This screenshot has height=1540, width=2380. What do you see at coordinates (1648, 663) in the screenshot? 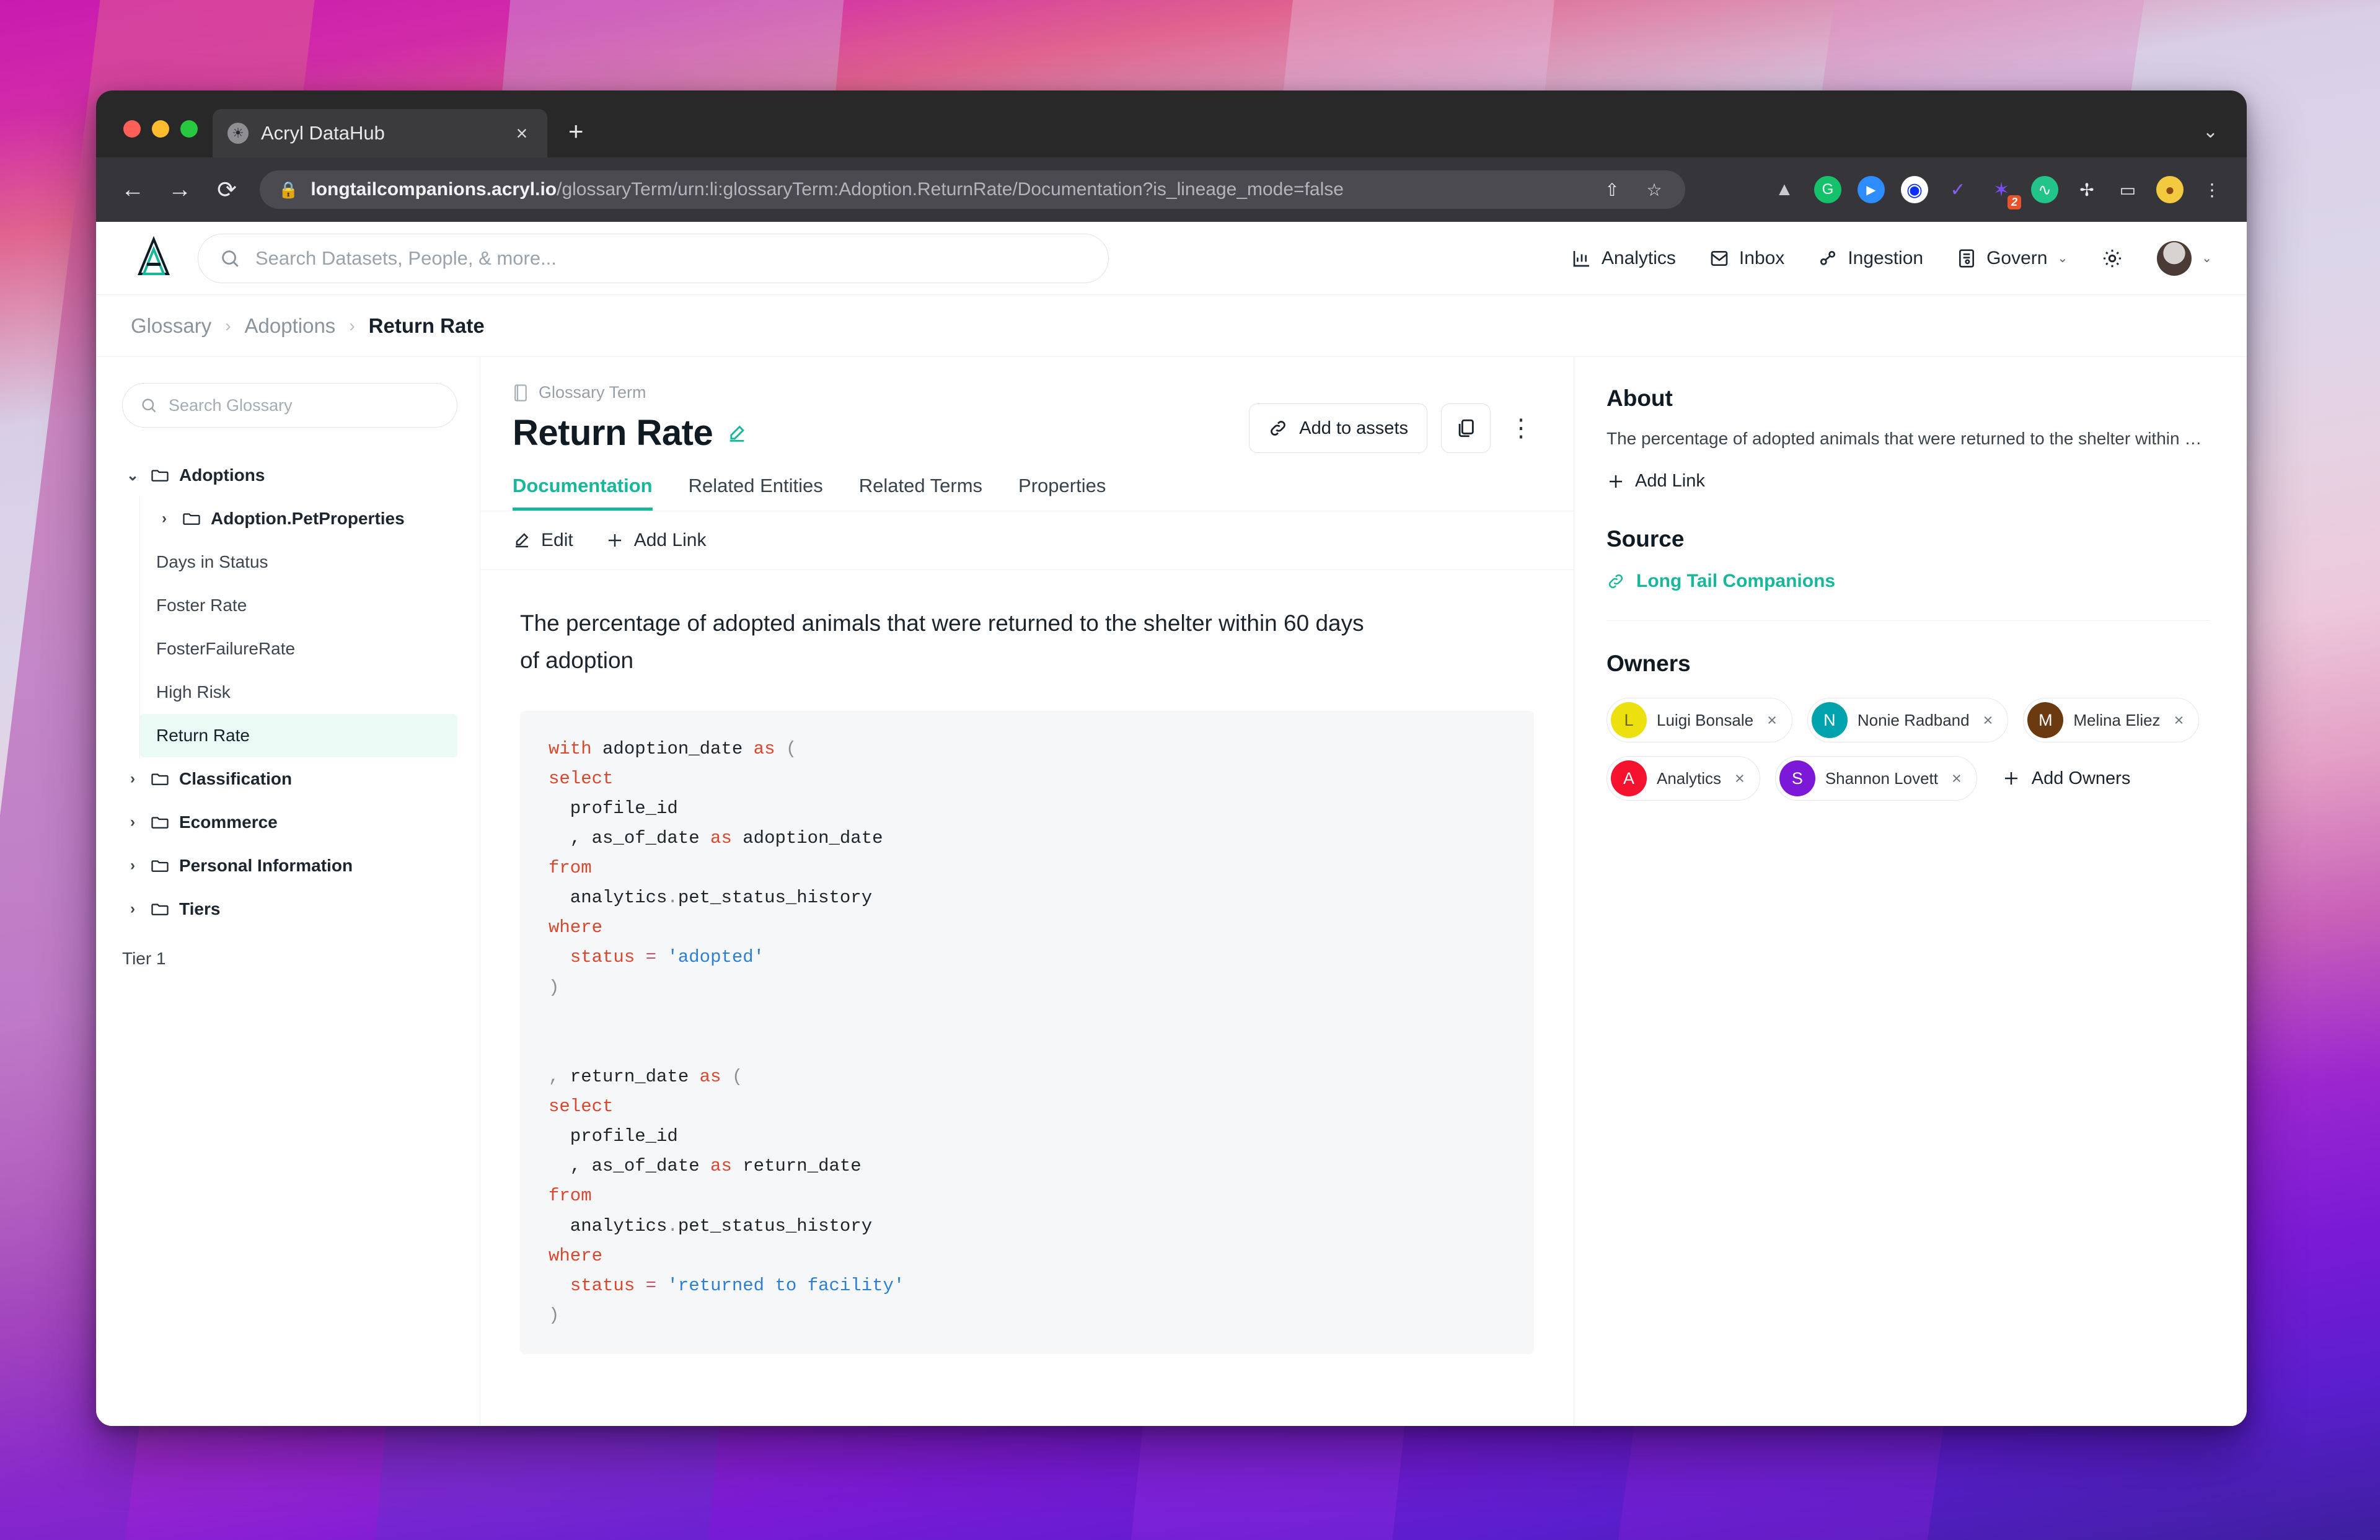
I see `owners-title: Owners` at bounding box center [1648, 663].